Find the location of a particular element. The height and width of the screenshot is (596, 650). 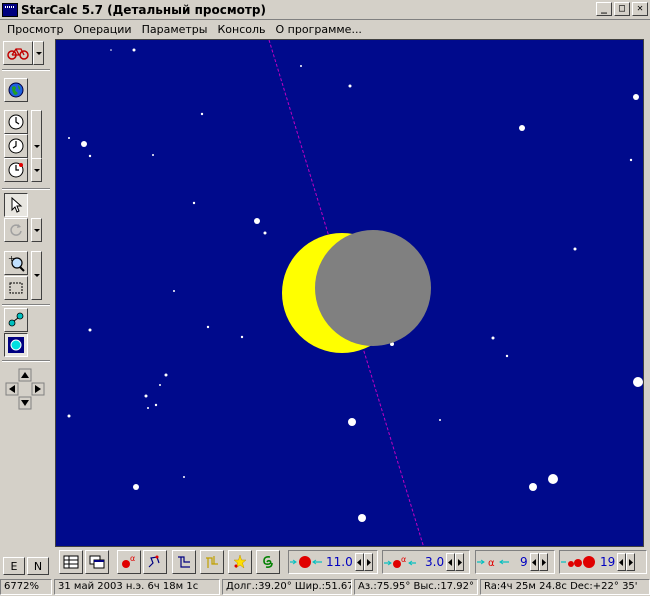

star-size-arrows is located at coordinates (363, 562).